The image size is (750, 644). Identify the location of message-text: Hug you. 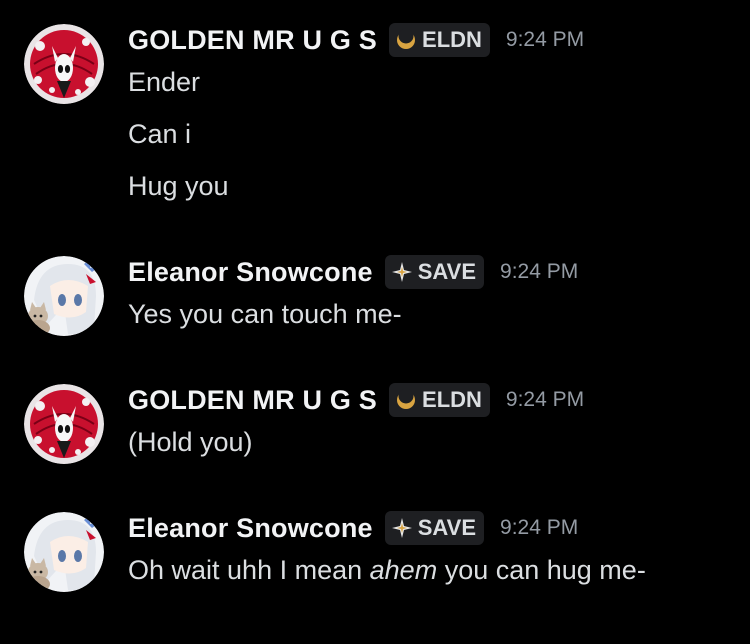
(178, 186).